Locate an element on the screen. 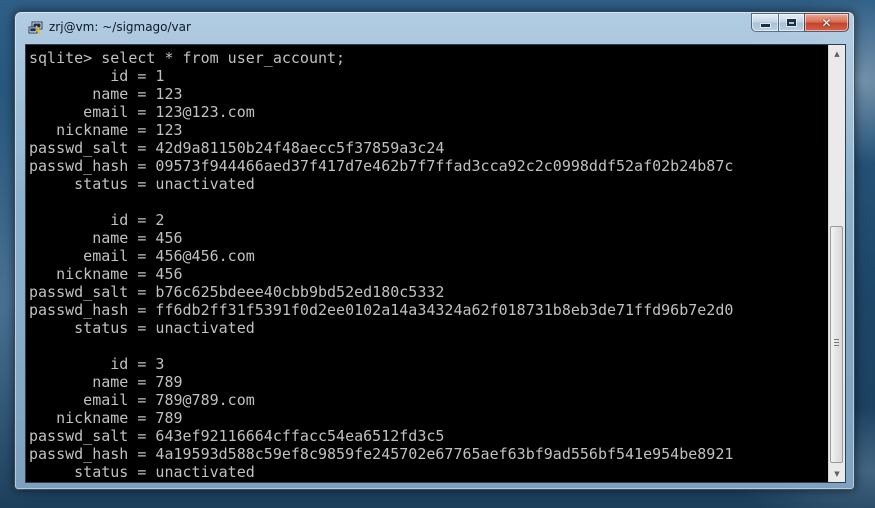  scroll-up-button: ▲ is located at coordinates (837, 53).